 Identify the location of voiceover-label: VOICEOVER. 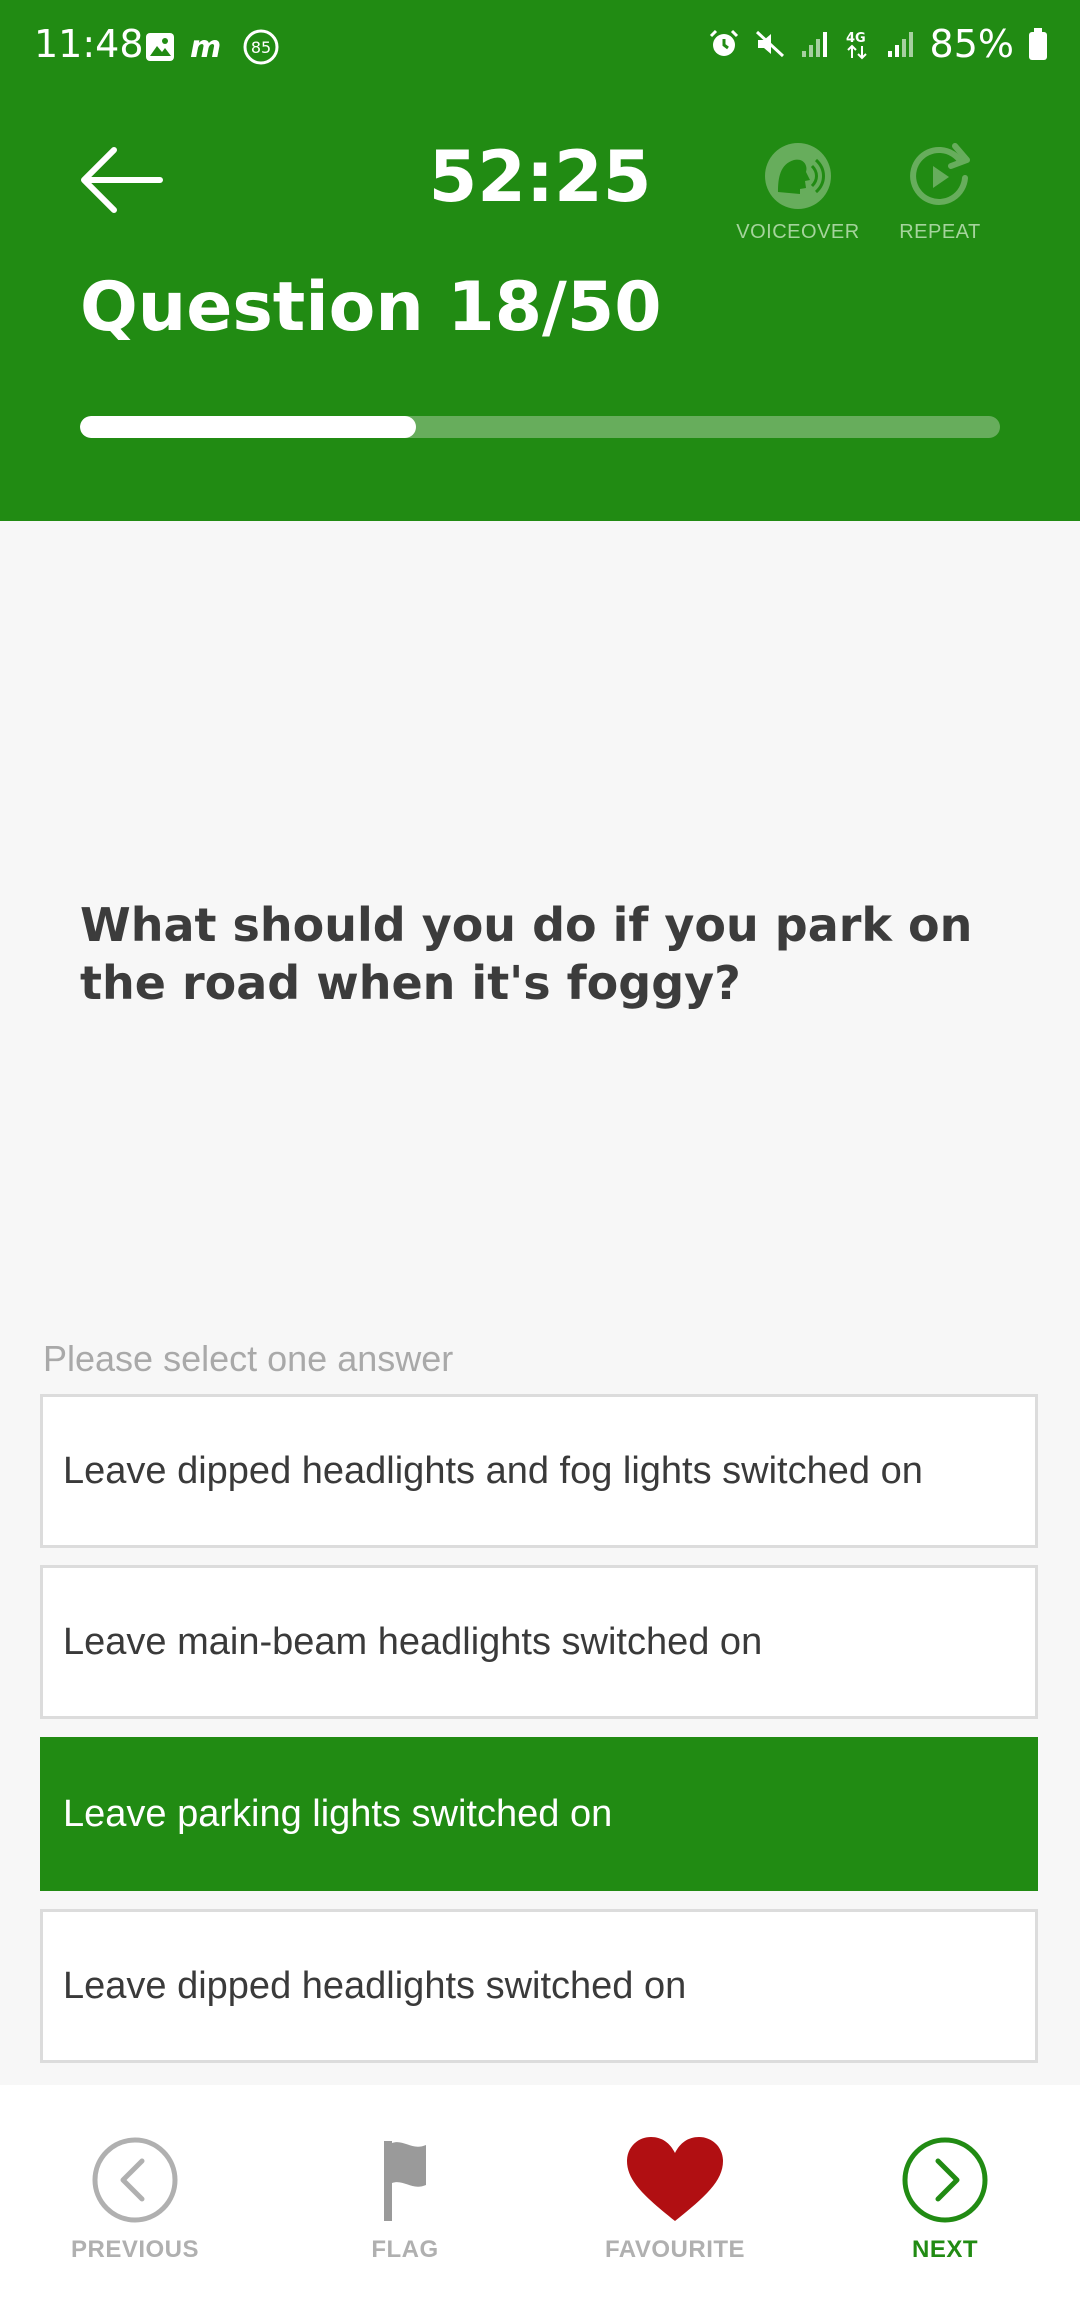
(798, 232).